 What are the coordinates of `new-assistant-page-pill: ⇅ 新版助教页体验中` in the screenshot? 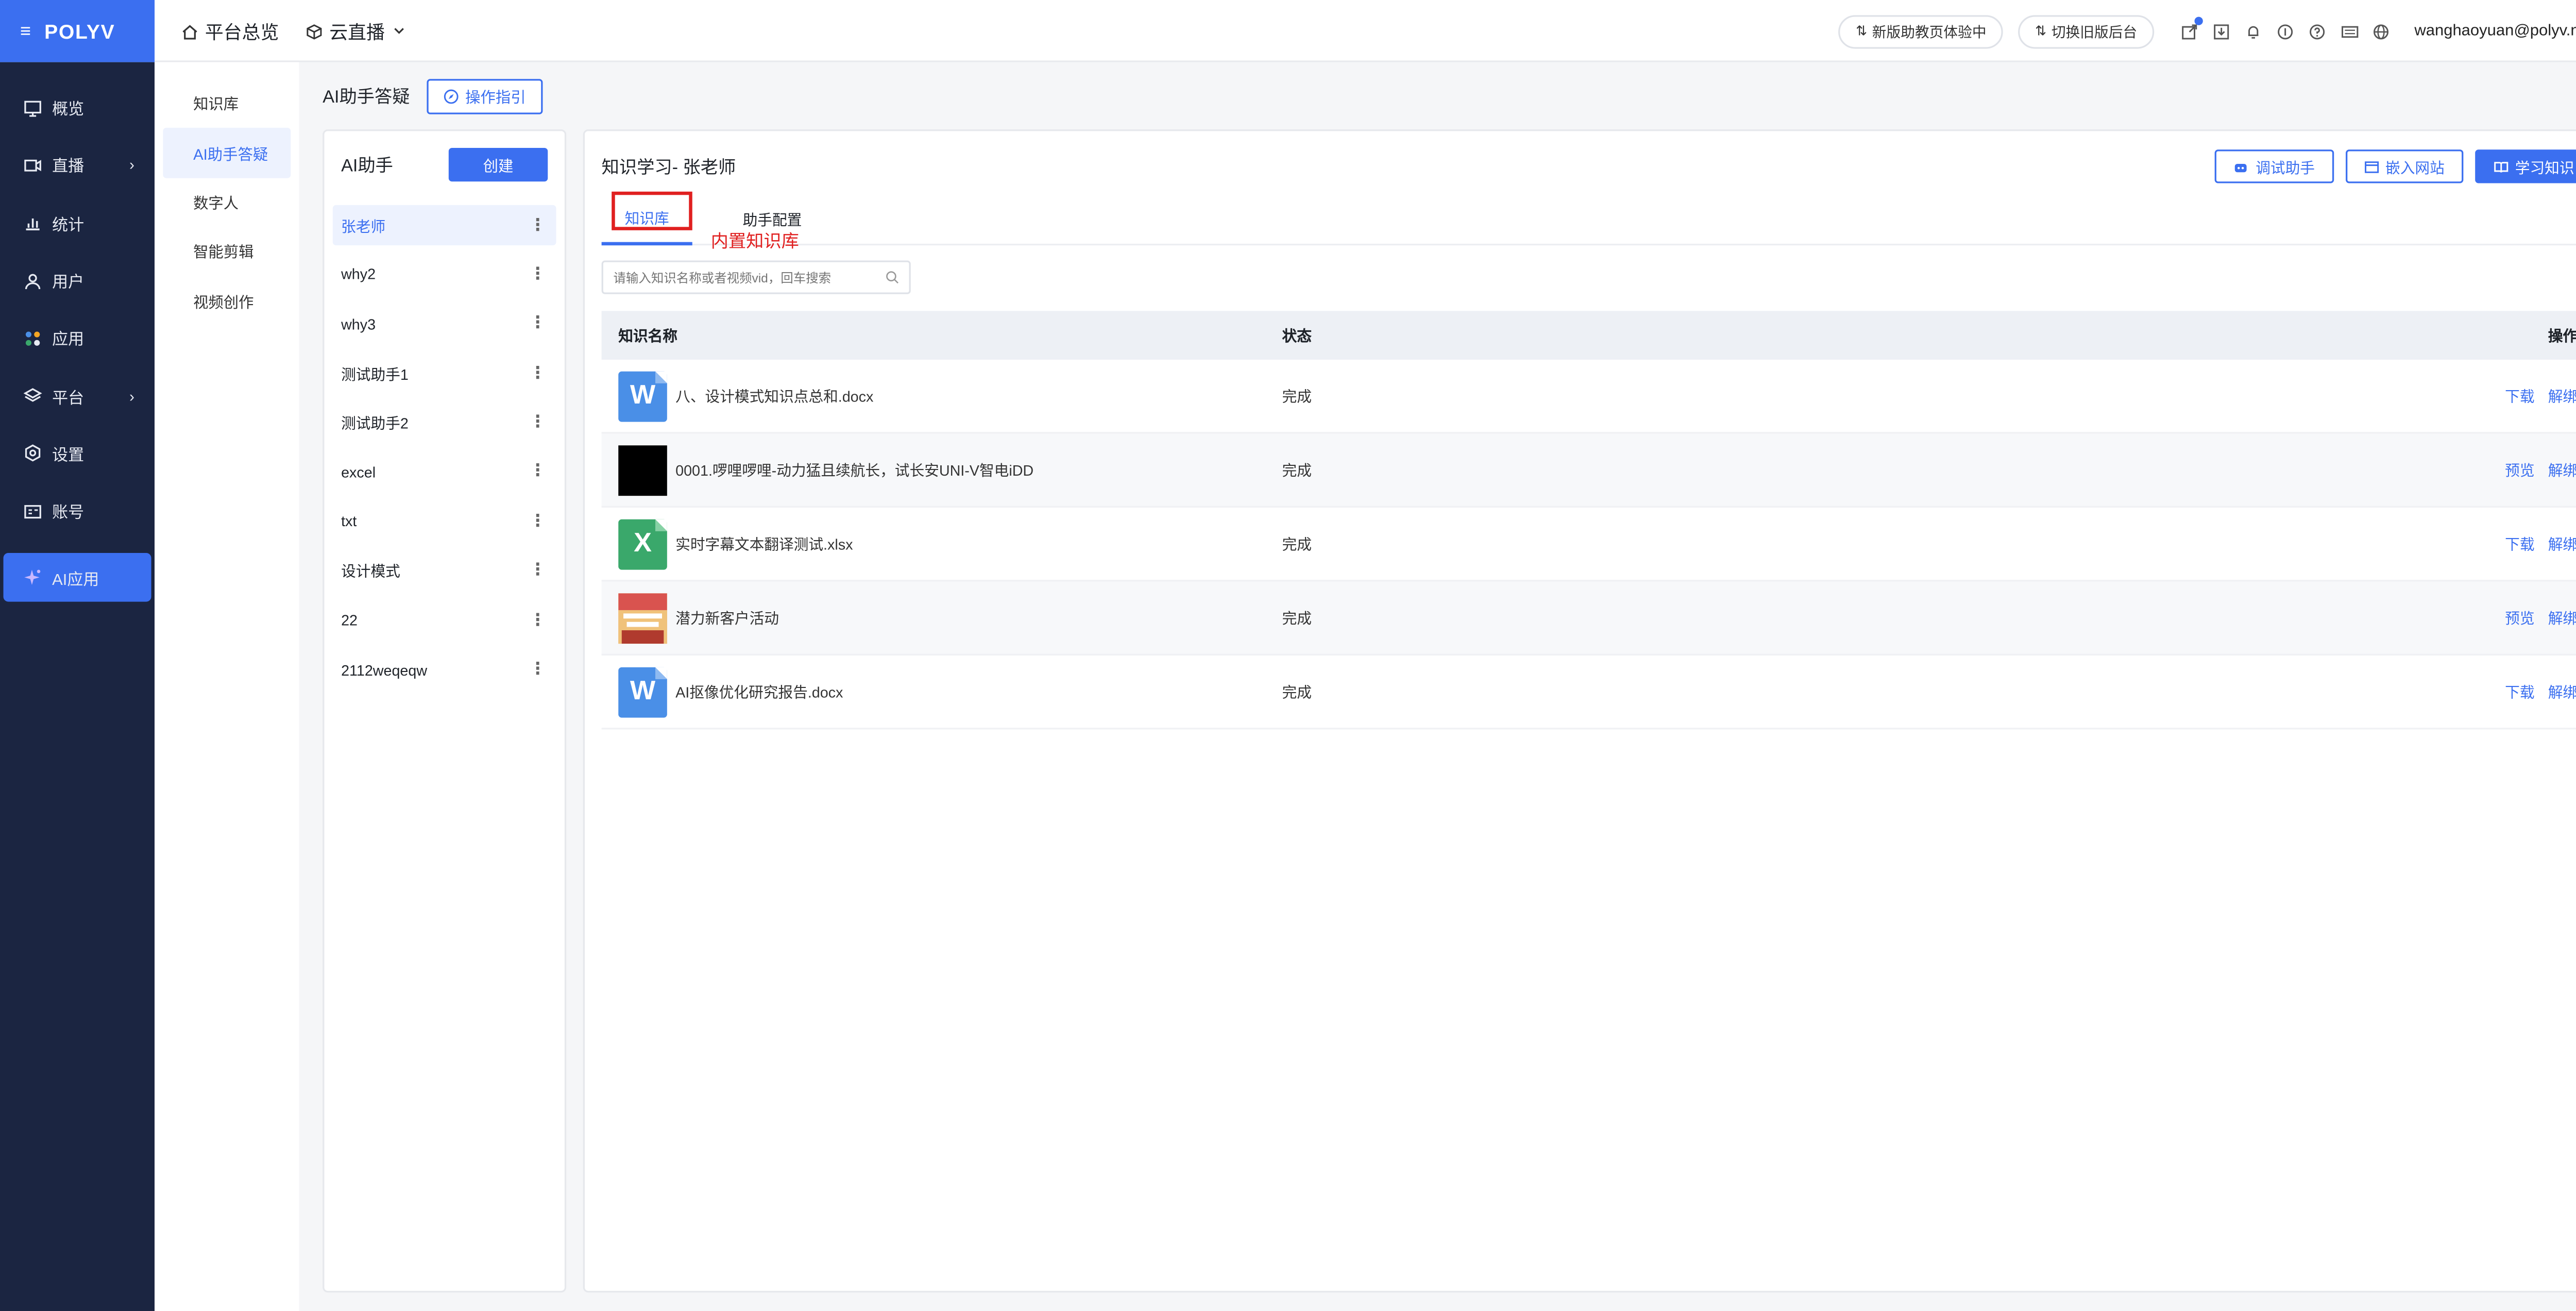 It's located at (1921, 31).